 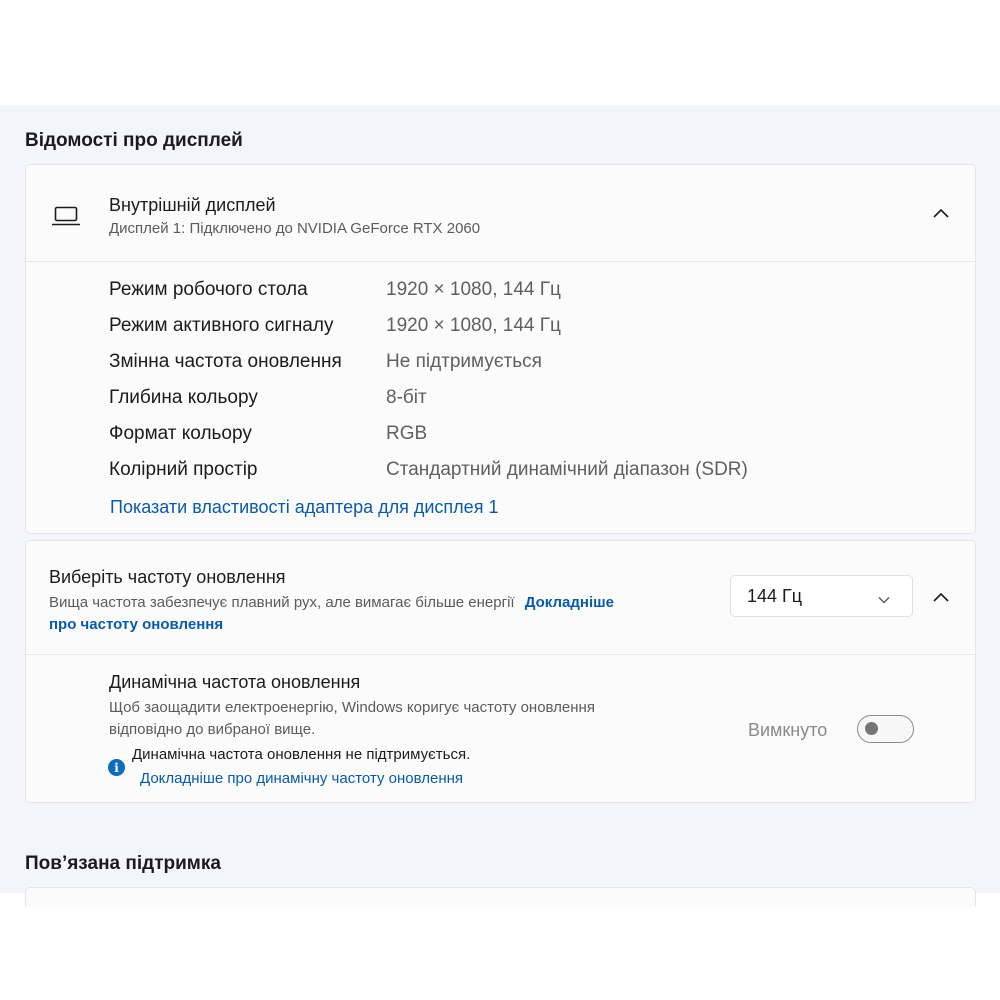 What do you see at coordinates (180, 433) in the screenshot?
I see `row-label-color-format: Формат кольору` at bounding box center [180, 433].